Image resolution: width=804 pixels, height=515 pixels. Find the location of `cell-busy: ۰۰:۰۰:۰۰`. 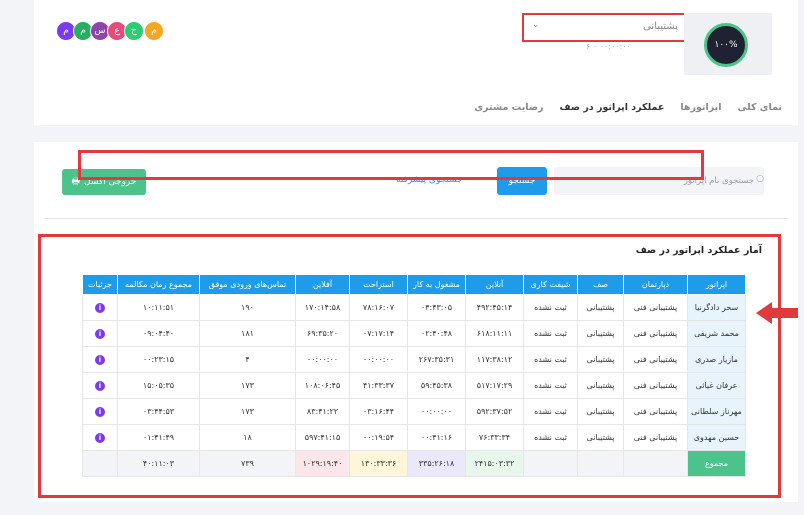

cell-busy: ۰۰:۰۰:۰۰ is located at coordinates (436, 411).